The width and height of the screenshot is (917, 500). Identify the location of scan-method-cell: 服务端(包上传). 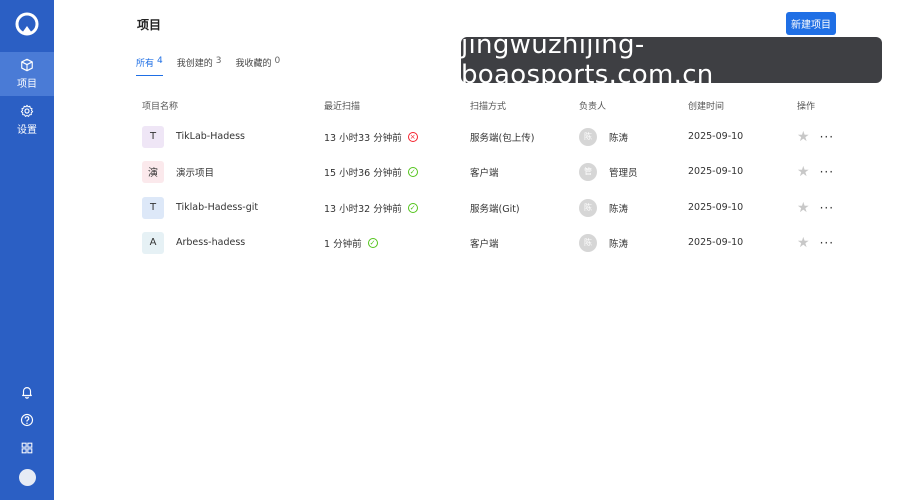
(502, 136).